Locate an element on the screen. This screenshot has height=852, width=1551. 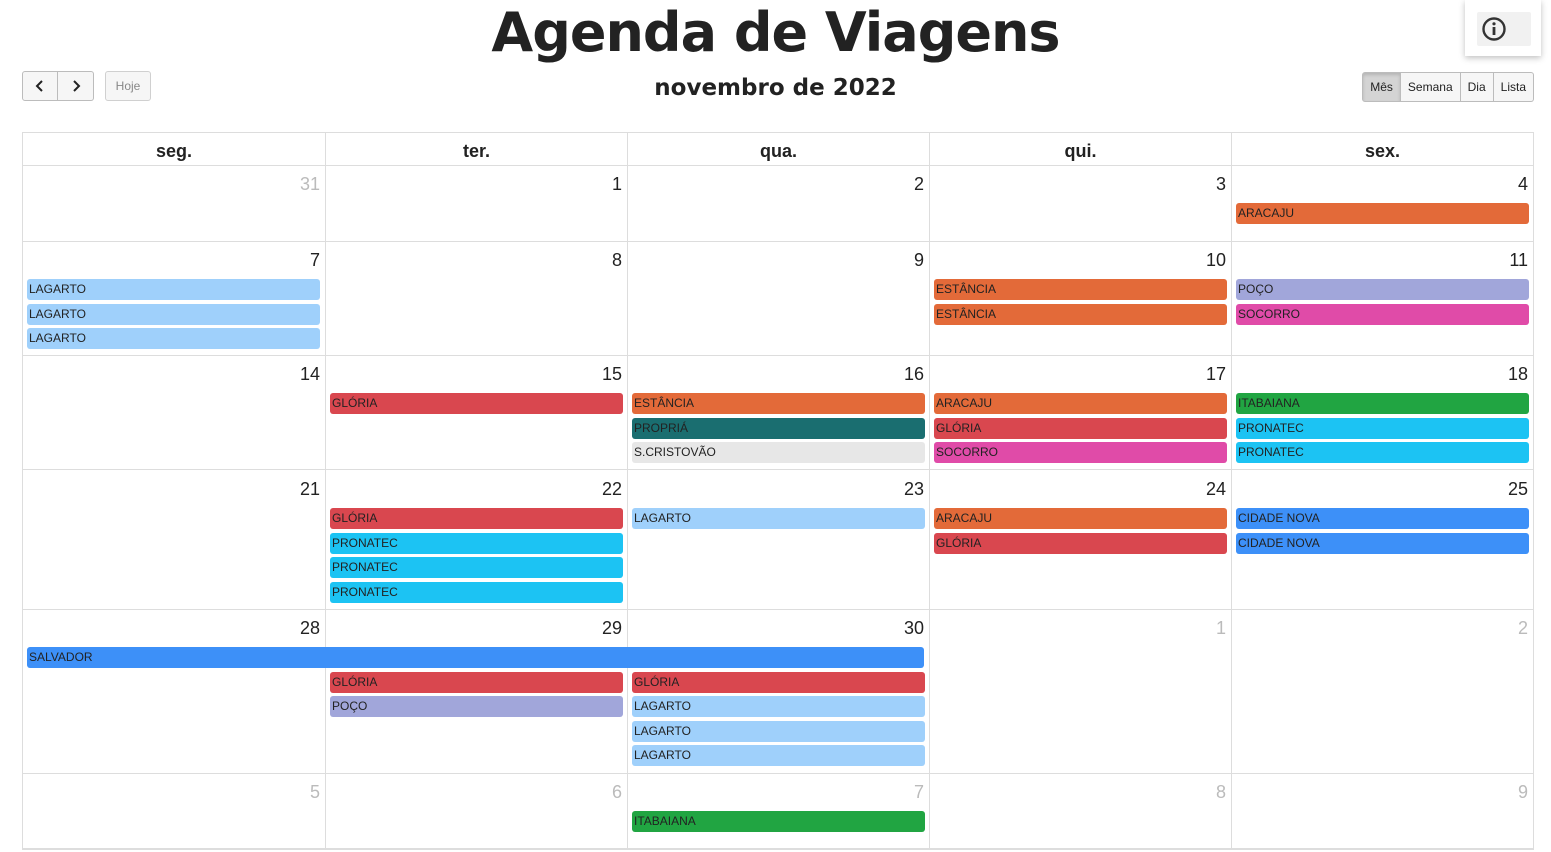
day-cell: 16 ESTÂNCIA PROPRIÁ S.CRISTOVÃO is located at coordinates (778, 412).